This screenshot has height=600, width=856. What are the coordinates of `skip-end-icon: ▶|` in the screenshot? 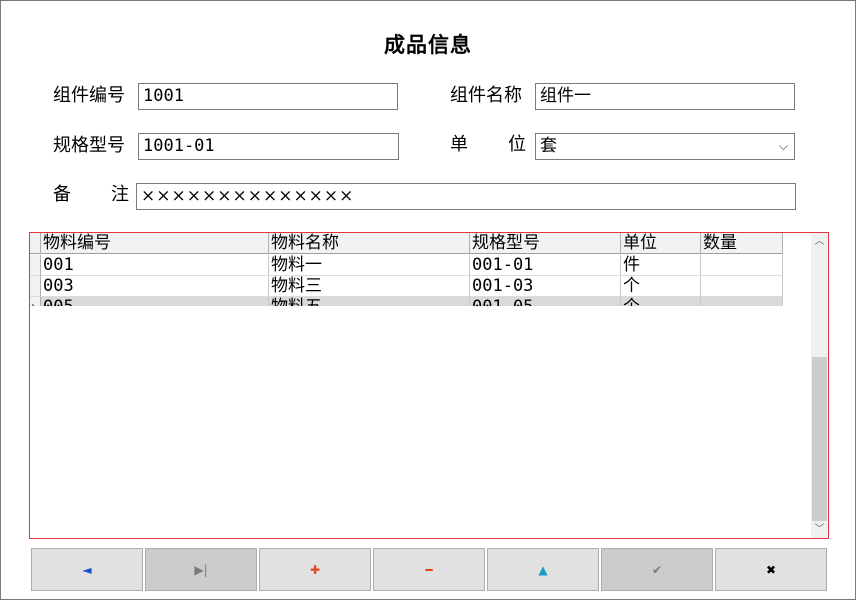 It's located at (201, 569).